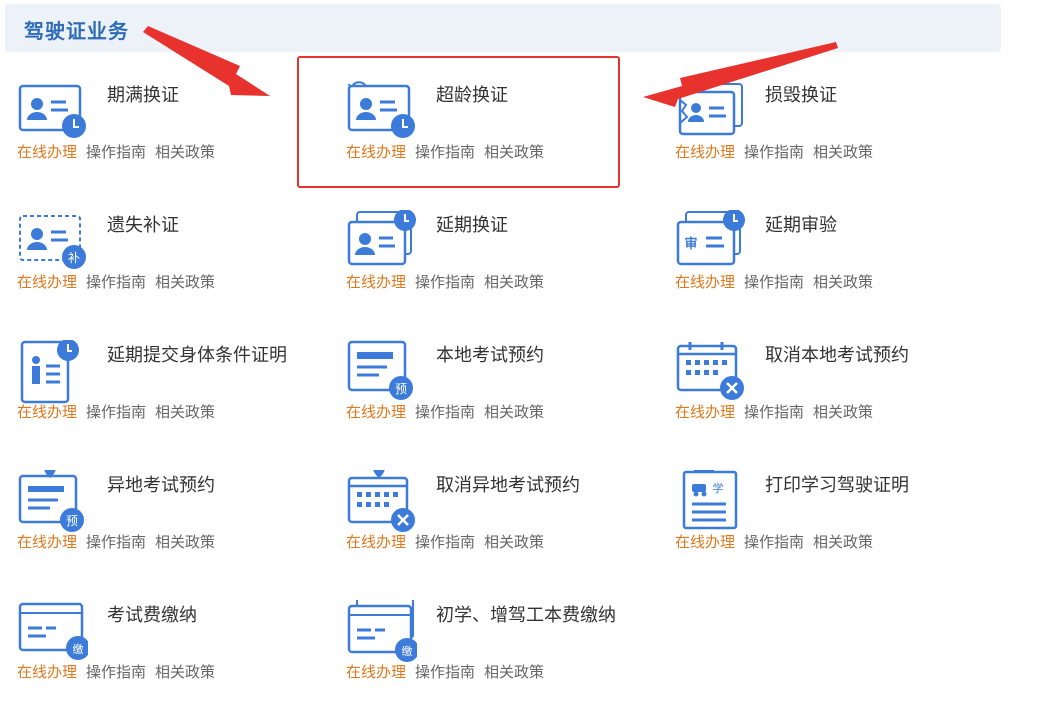 This screenshot has height=720, width=1037. I want to click on service-title: 延期审验, so click(857, 226).